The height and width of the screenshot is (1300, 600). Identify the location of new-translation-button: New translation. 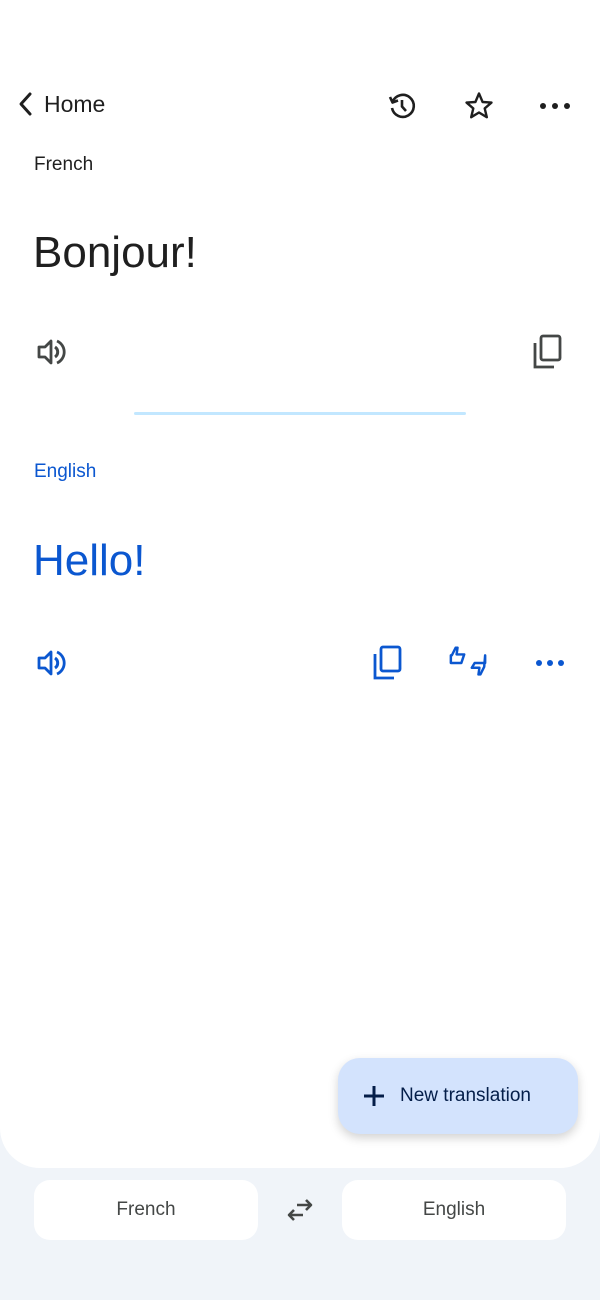
(458, 1096).